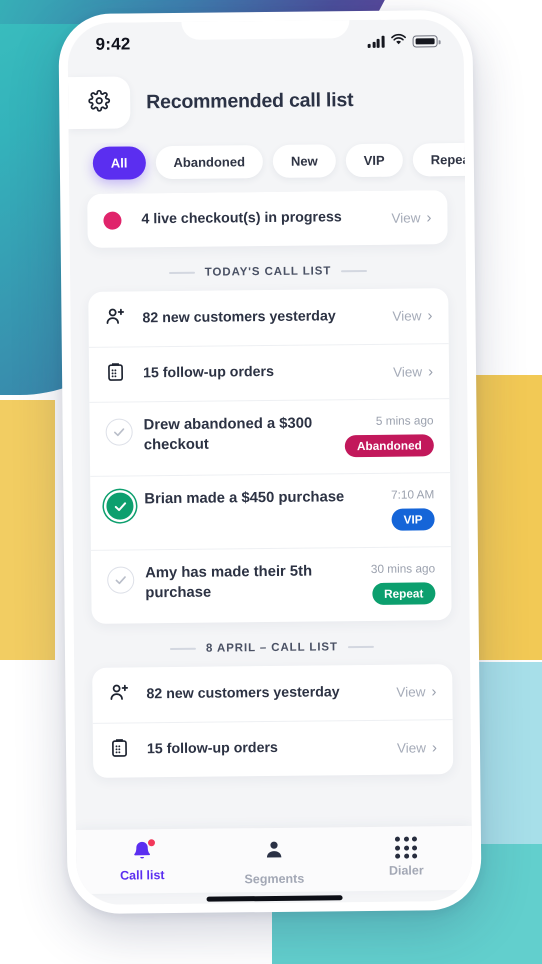 The image size is (542, 964). I want to click on section-heading-8-april: 8 APRIL – CALL LIST, so click(272, 646).